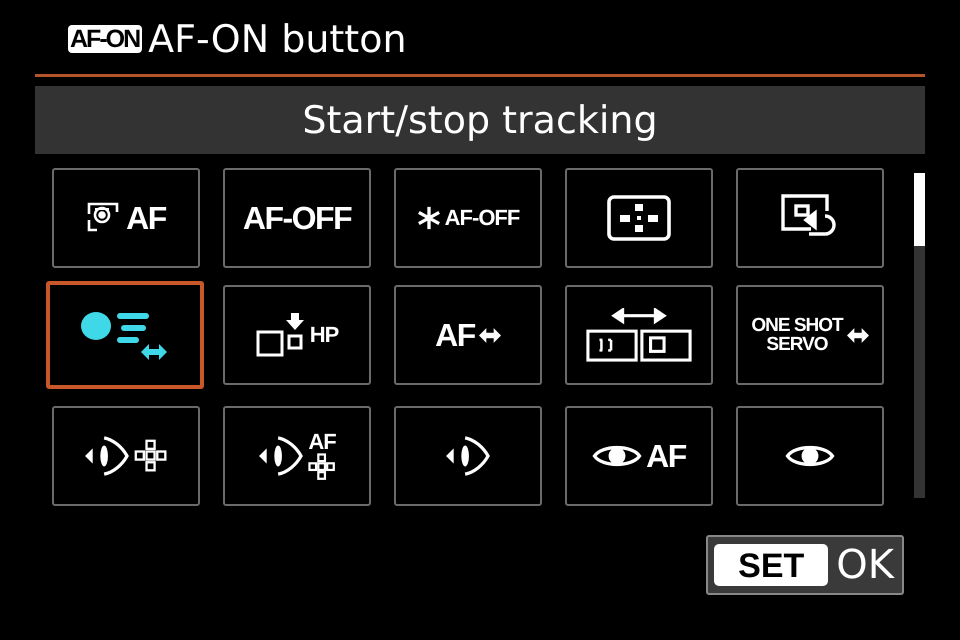 The height and width of the screenshot is (640, 960). Describe the element at coordinates (797, 325) in the screenshot. I see `option-label: ONE SHOT` at that location.